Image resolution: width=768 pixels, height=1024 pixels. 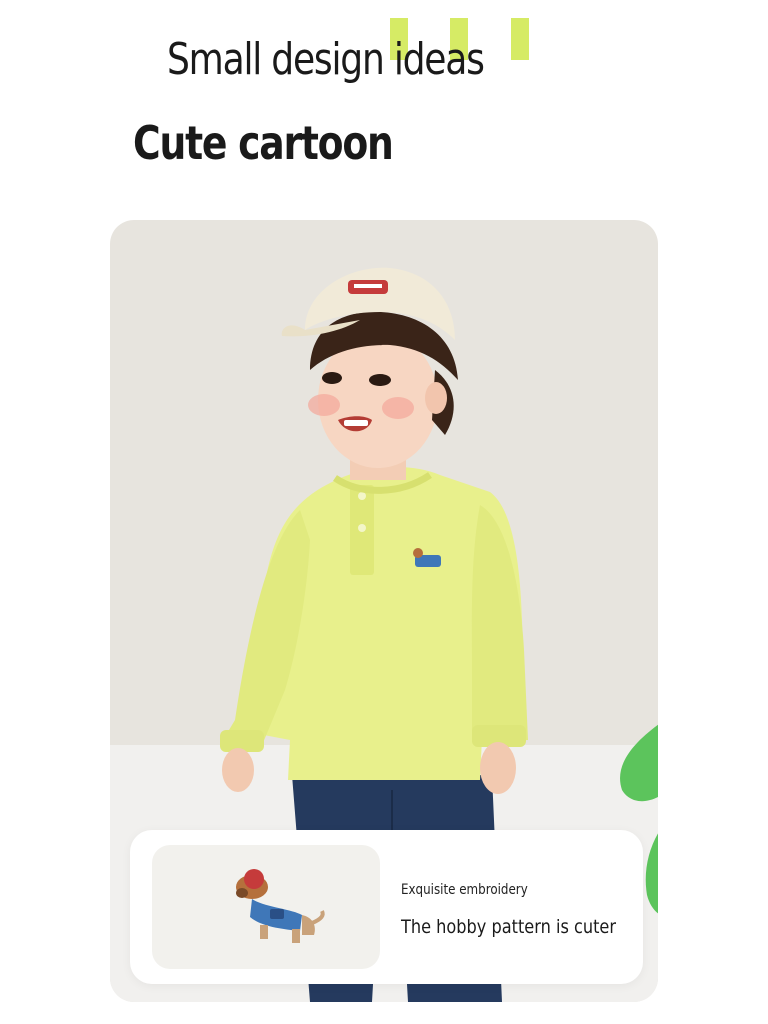 What do you see at coordinates (280, 906) in the screenshot?
I see `embroidered-dog-icon` at bounding box center [280, 906].